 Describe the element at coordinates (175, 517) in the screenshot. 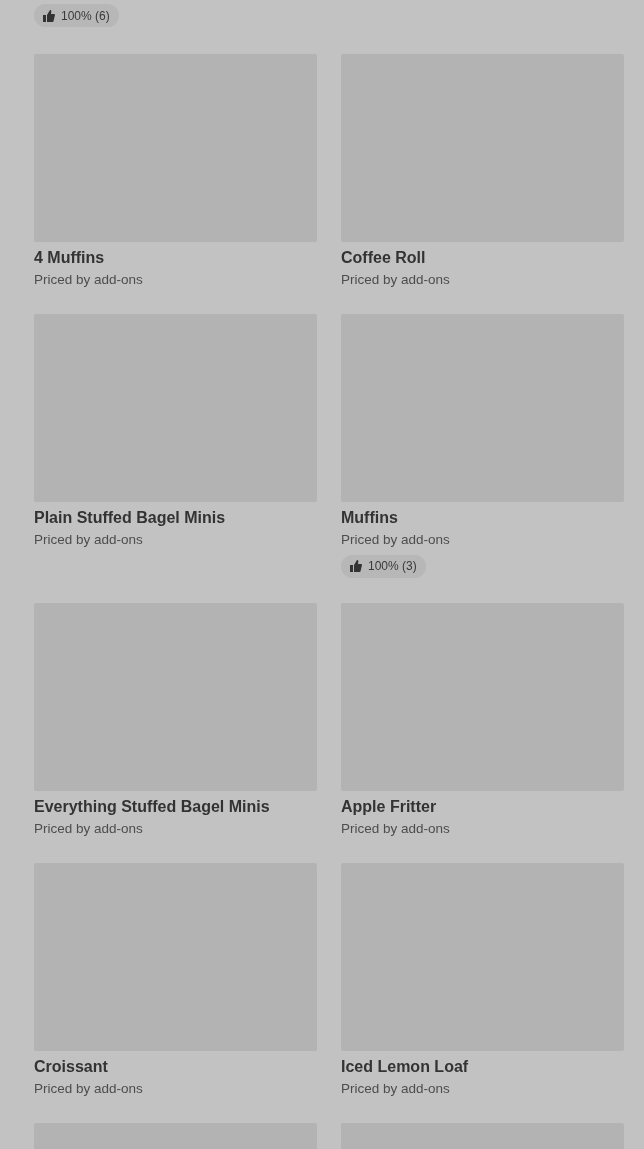

I see `product-name: Plain Stuffed Bagel Minis` at that location.